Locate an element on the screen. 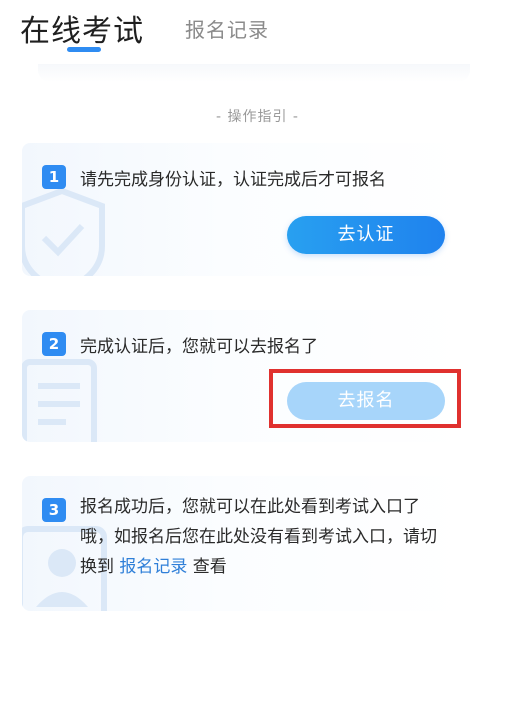  signup-highlight-box is located at coordinates (365, 398).